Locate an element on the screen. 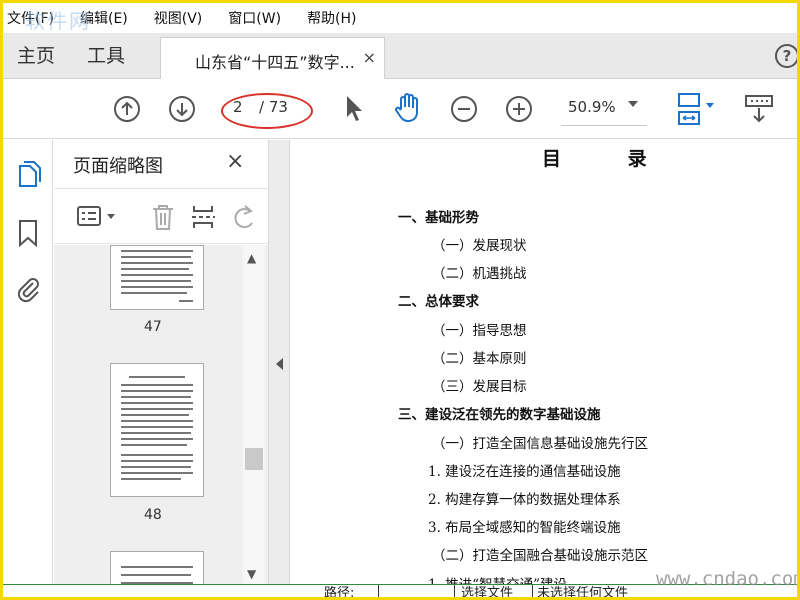 This screenshot has height=600, width=800. tab-document: 山东省“十四五”数字... × is located at coordinates (272, 58).